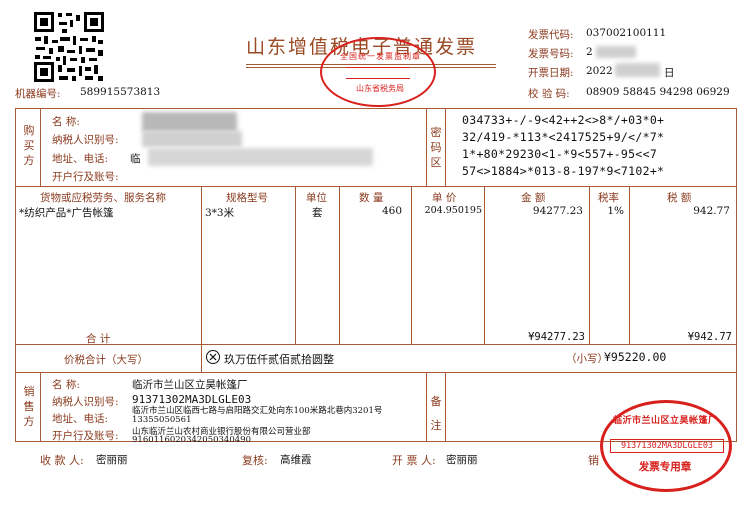 This screenshot has width=750, height=506. What do you see at coordinates (665, 467) in the screenshot?
I see `seller-seal-bottom-text: 发票专用章` at bounding box center [665, 467].